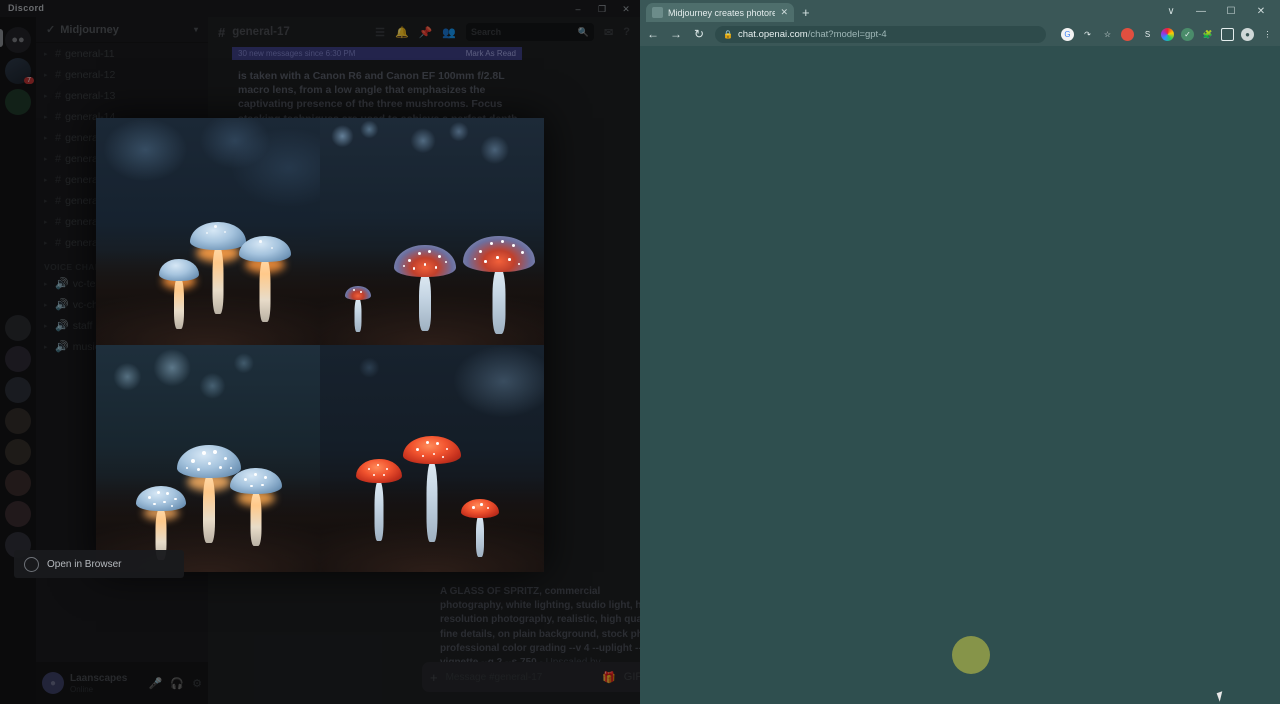 Image resolution: width=1280 pixels, height=704 pixels. Describe the element at coordinates (122, 74) in the screenshot. I see `discord-channel-item: ▸ # general-12` at that location.